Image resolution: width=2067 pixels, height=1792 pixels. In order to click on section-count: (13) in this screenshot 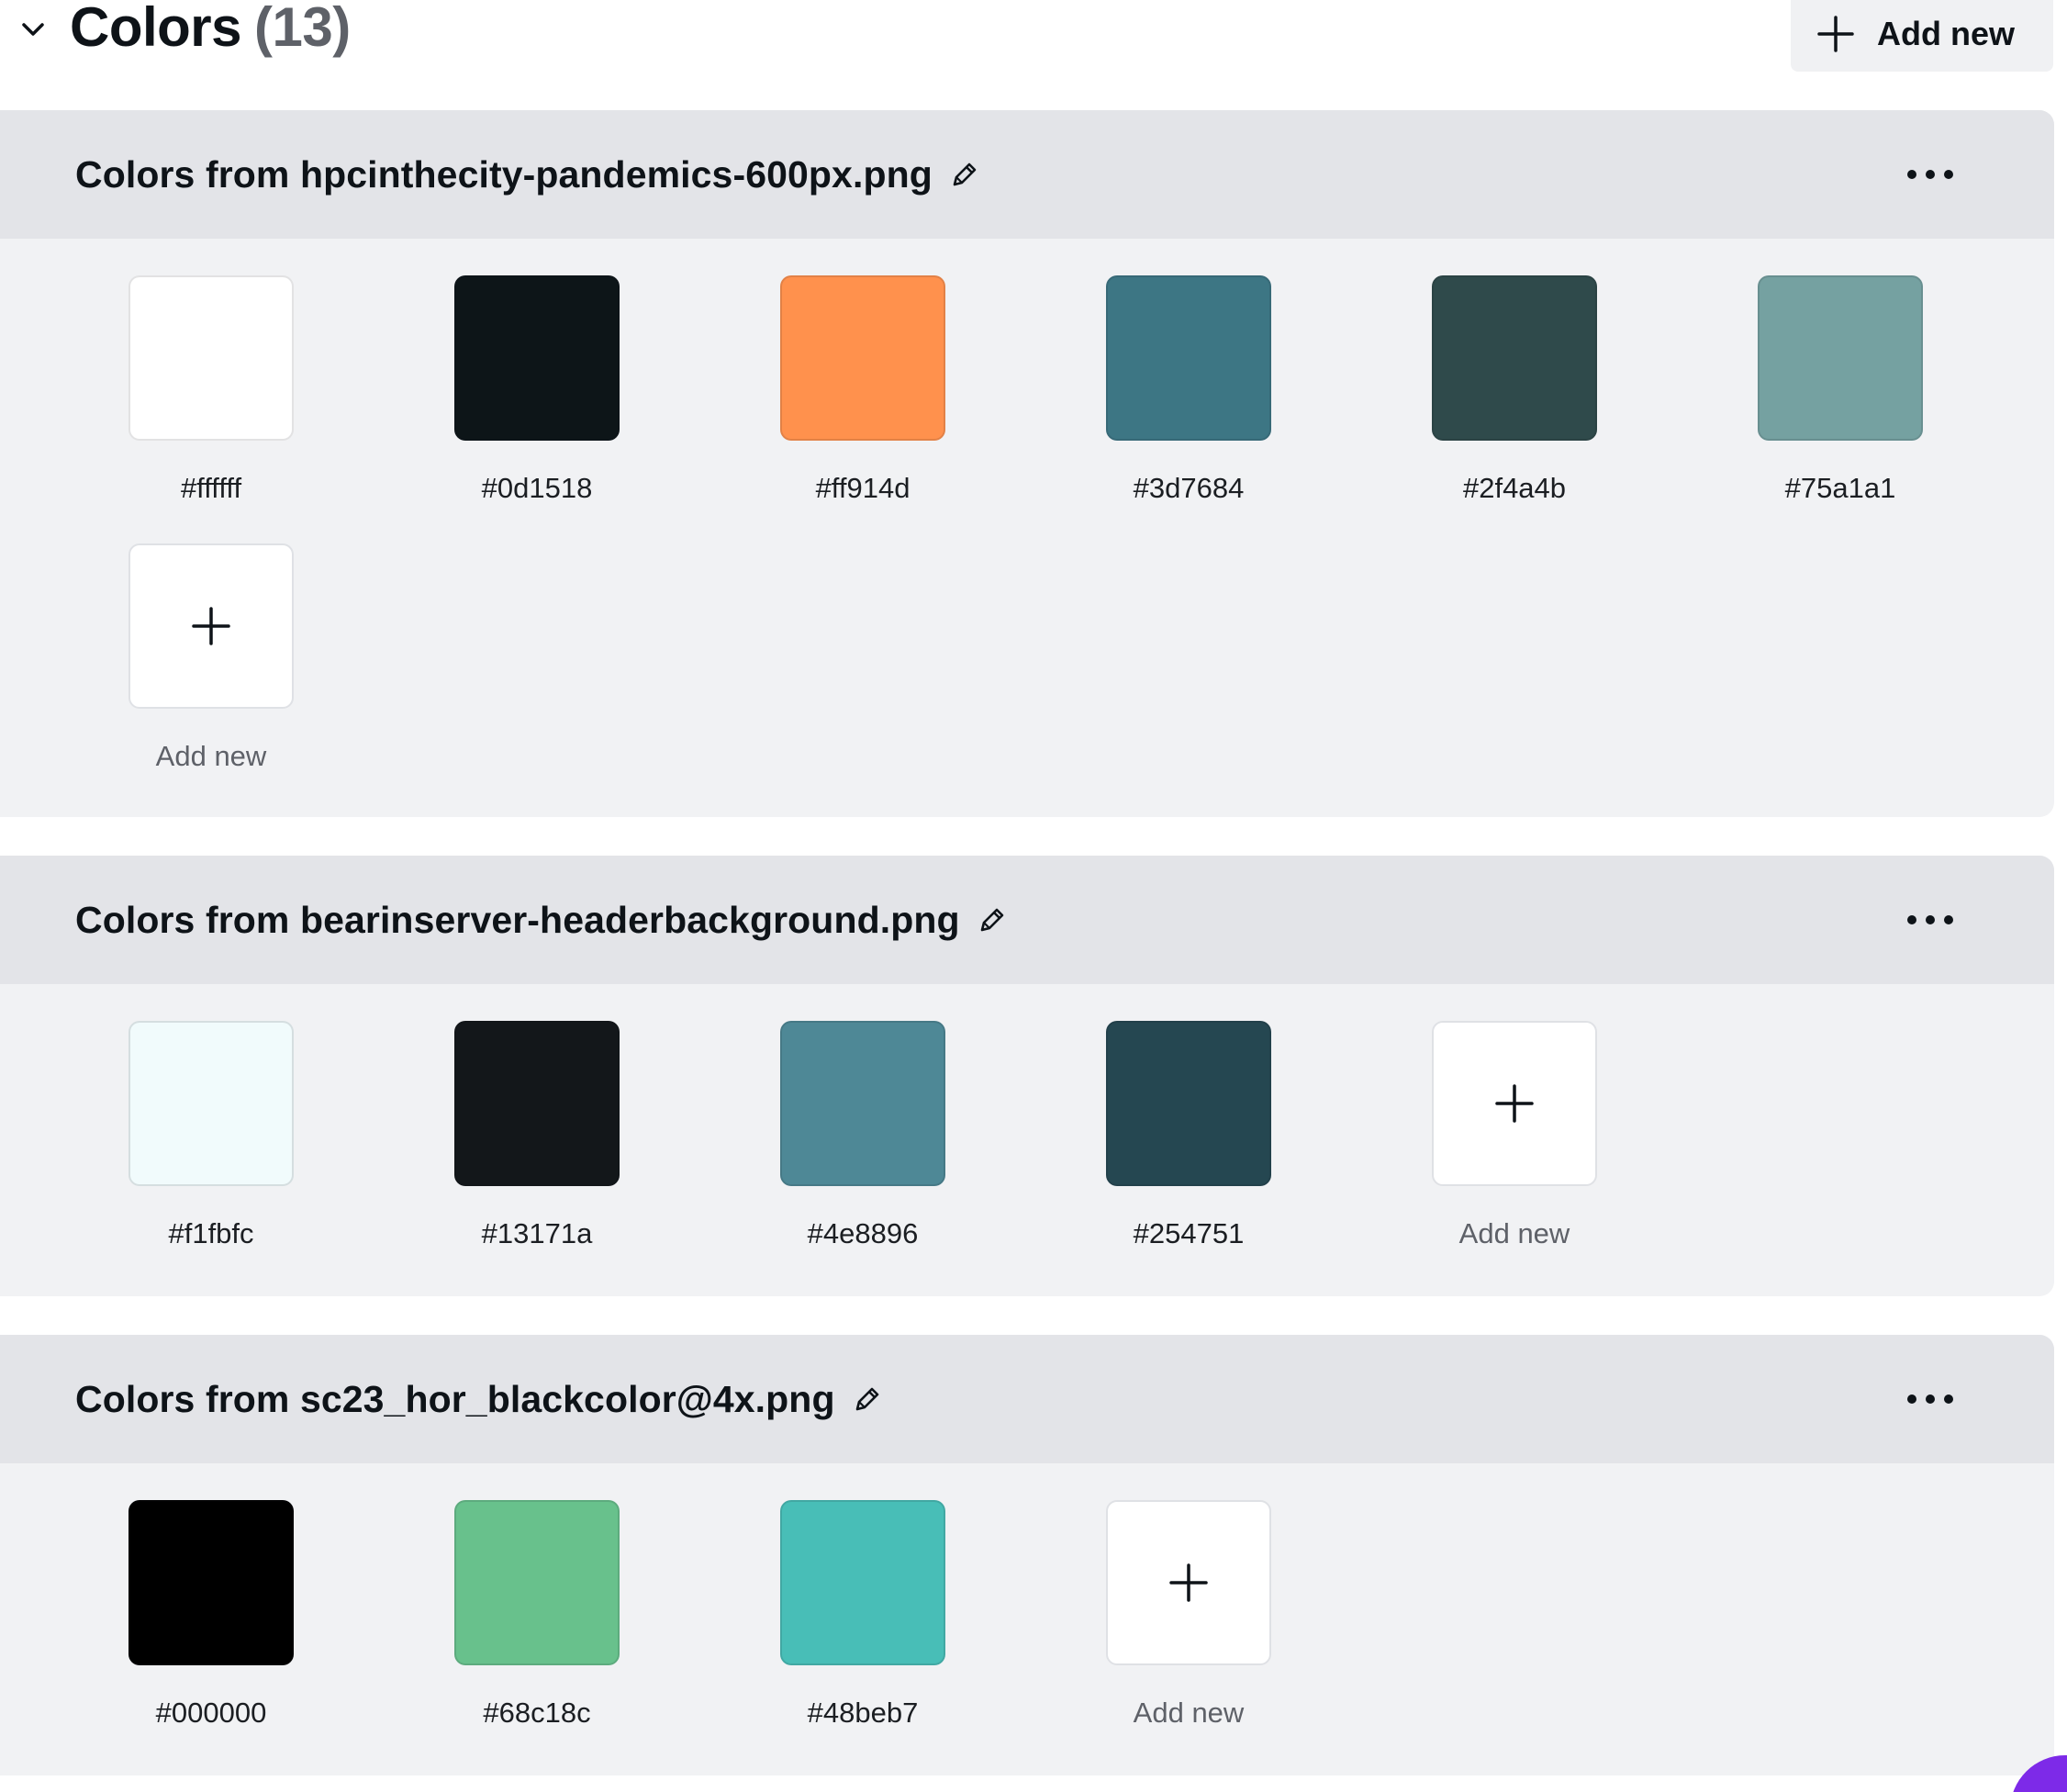, I will do `click(302, 29)`.